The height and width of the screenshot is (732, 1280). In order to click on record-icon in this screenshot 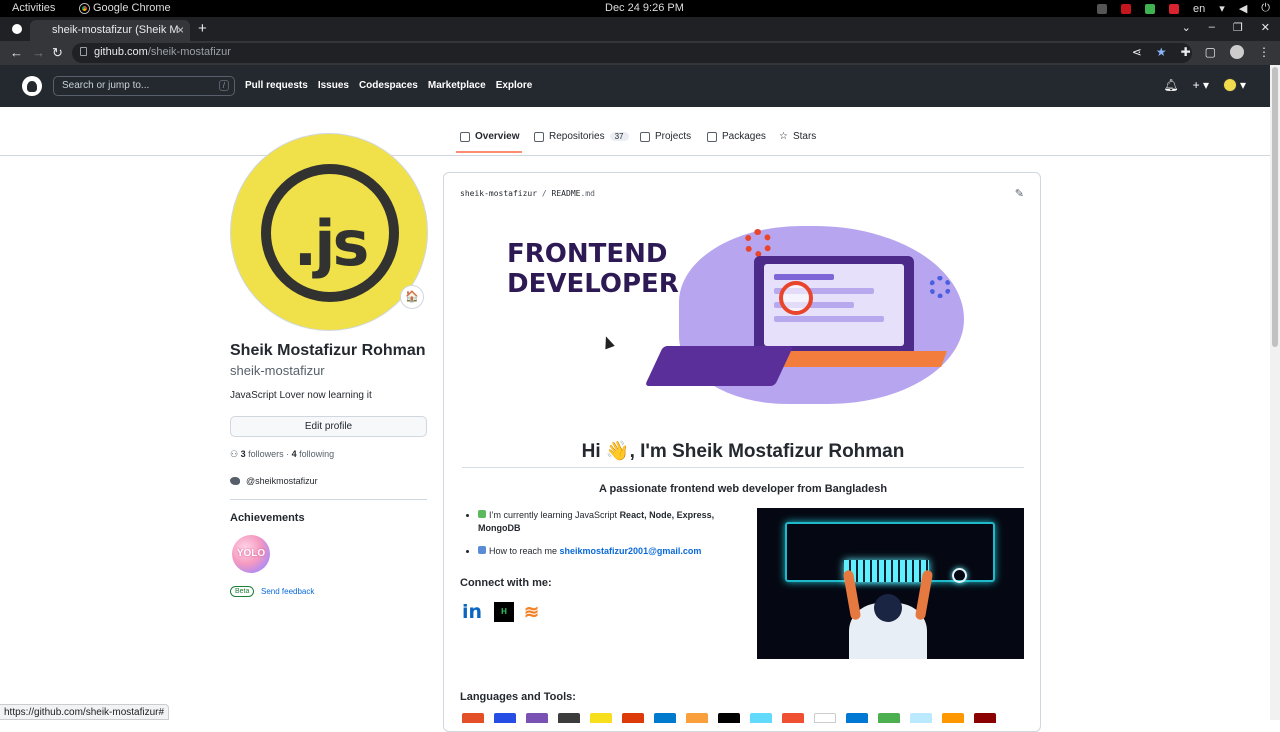, I will do `click(1174, 8)`.